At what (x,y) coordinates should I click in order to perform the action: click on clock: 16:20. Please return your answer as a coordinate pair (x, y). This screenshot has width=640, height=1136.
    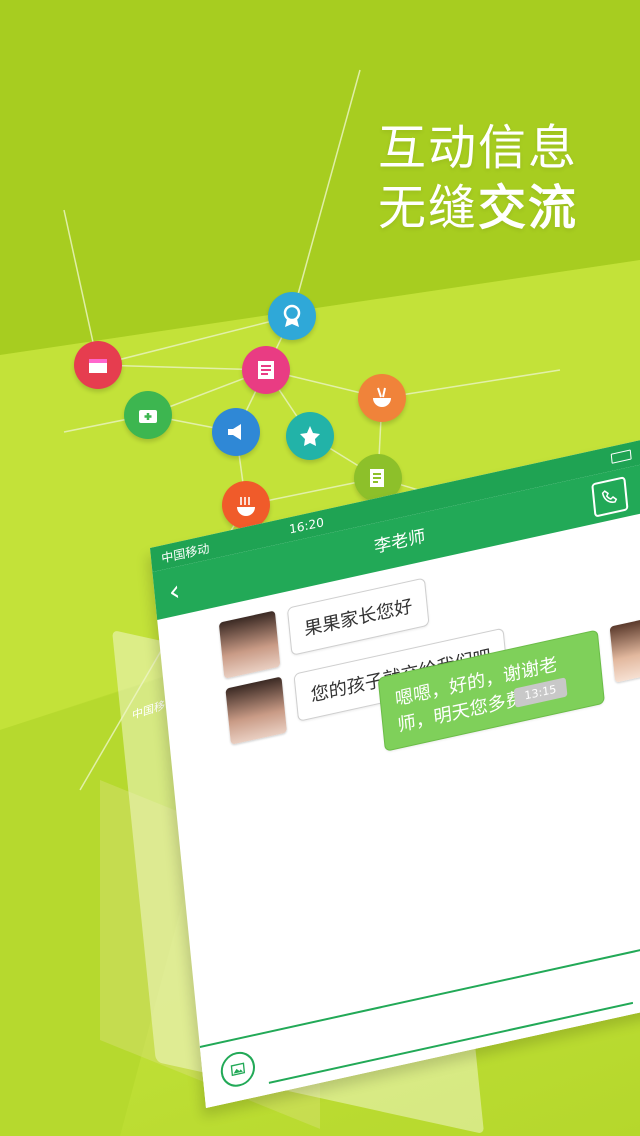
    Looking at the image, I should click on (306, 526).